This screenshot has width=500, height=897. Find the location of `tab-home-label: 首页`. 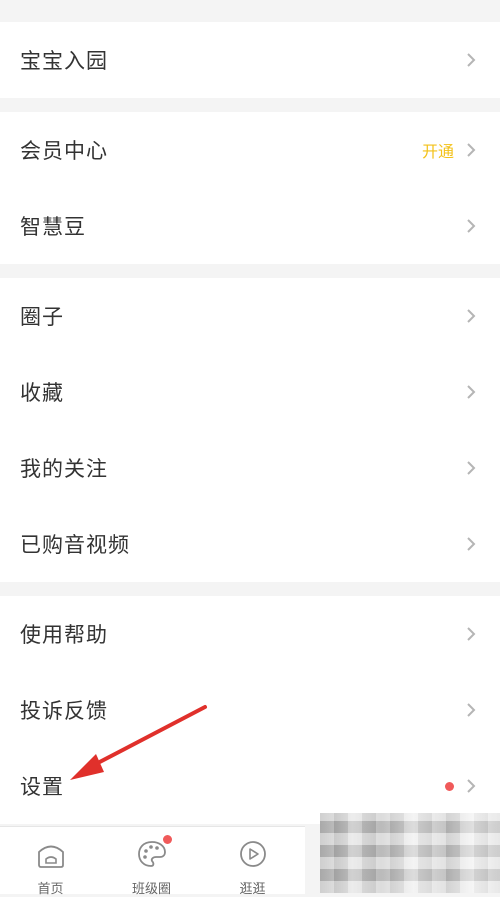

tab-home-label: 首页 is located at coordinates (50, 889).